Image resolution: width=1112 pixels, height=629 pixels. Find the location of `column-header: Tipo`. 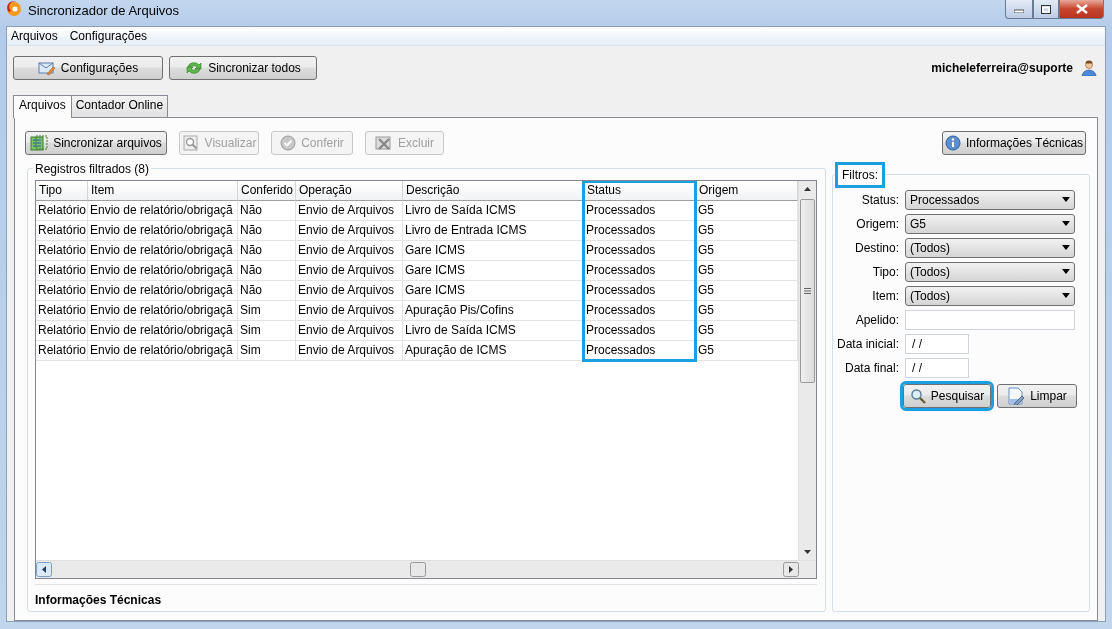

column-header: Tipo is located at coordinates (62, 190).